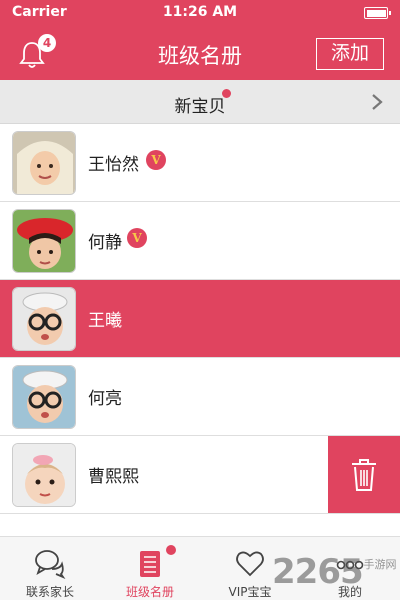  I want to click on new-indicator-dot, so click(226, 93).